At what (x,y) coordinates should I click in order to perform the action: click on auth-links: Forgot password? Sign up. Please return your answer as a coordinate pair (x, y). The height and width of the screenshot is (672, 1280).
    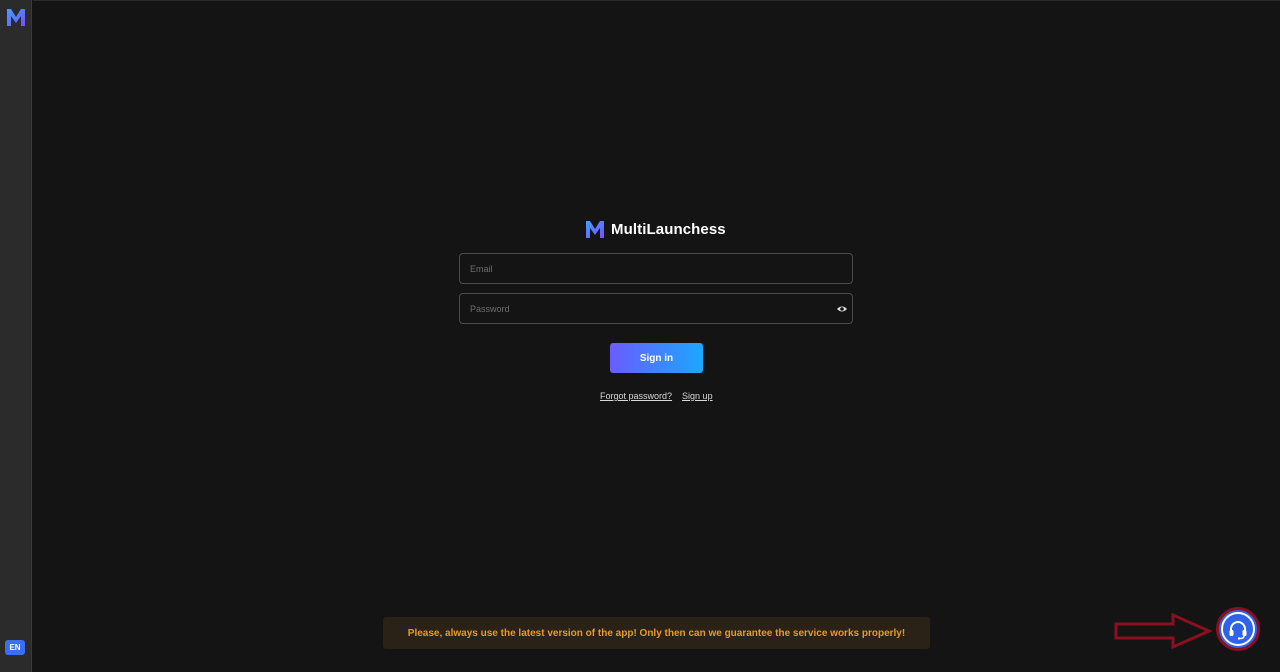
    Looking at the image, I should click on (656, 396).